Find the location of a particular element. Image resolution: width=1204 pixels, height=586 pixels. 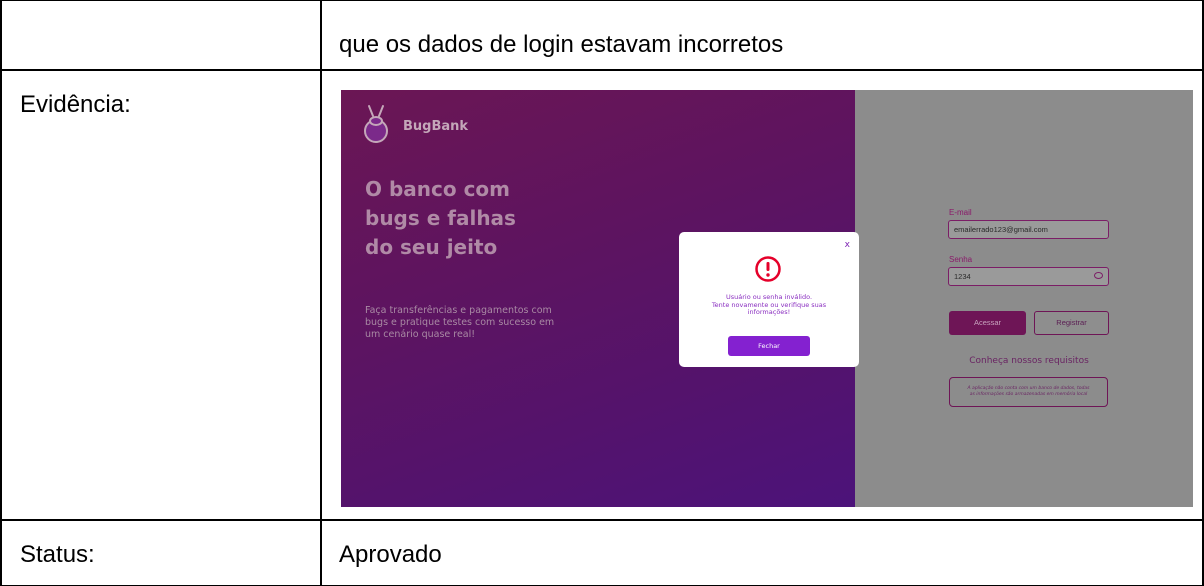

password-label: Senha is located at coordinates (961, 259).